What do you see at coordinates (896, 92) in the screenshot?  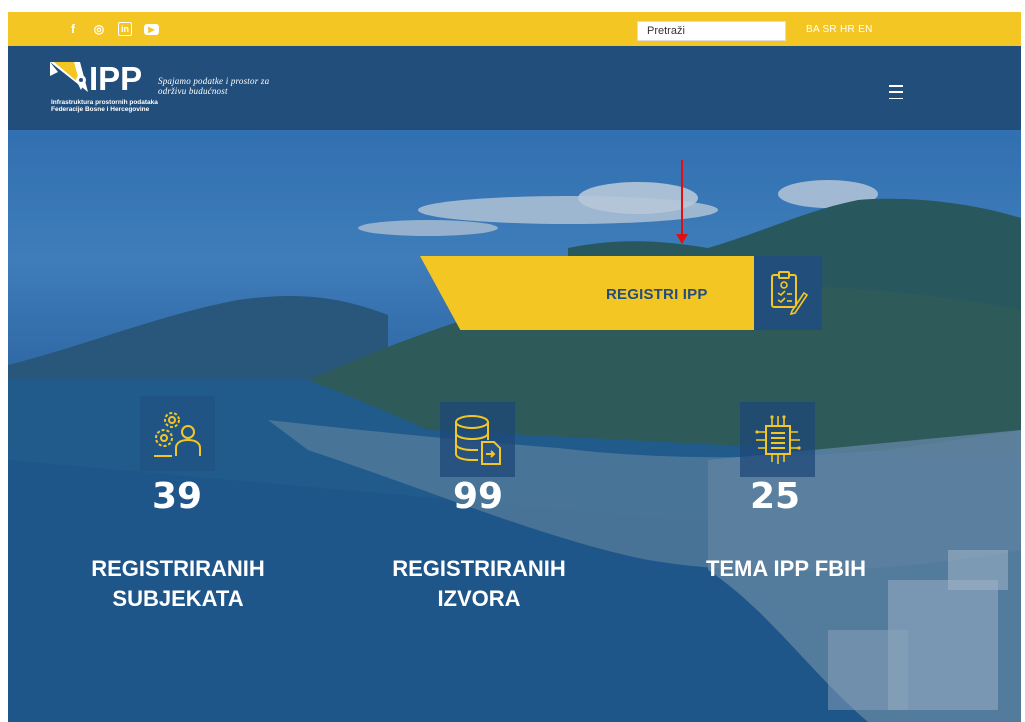 I see `menu-icon` at bounding box center [896, 92].